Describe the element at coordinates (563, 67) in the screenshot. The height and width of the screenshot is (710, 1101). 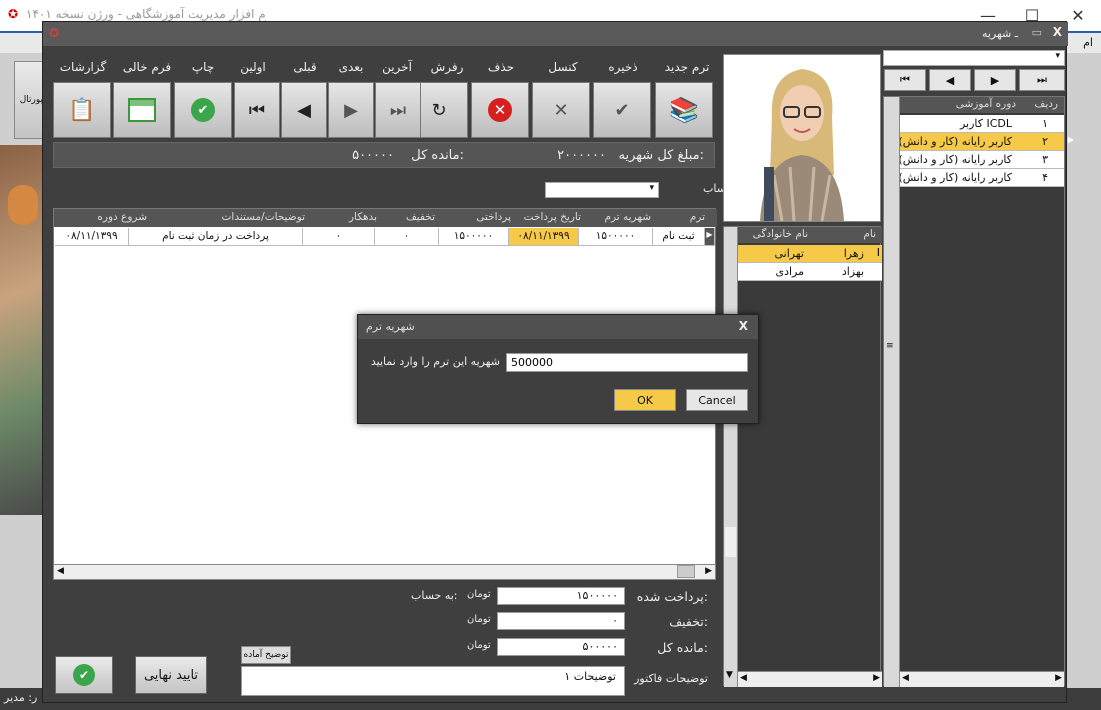
I see `toolbar-label-cancel: کنسل` at that location.